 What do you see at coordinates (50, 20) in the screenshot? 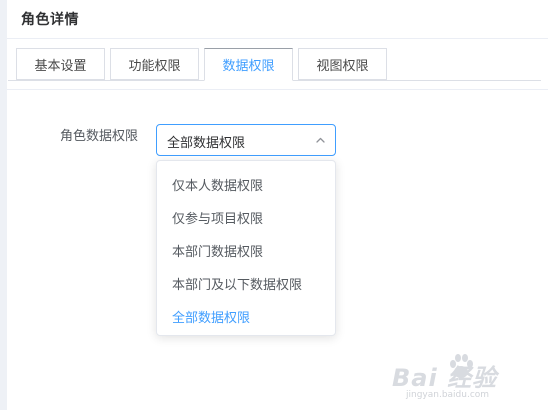
I see `page-title: 角色详情` at bounding box center [50, 20].